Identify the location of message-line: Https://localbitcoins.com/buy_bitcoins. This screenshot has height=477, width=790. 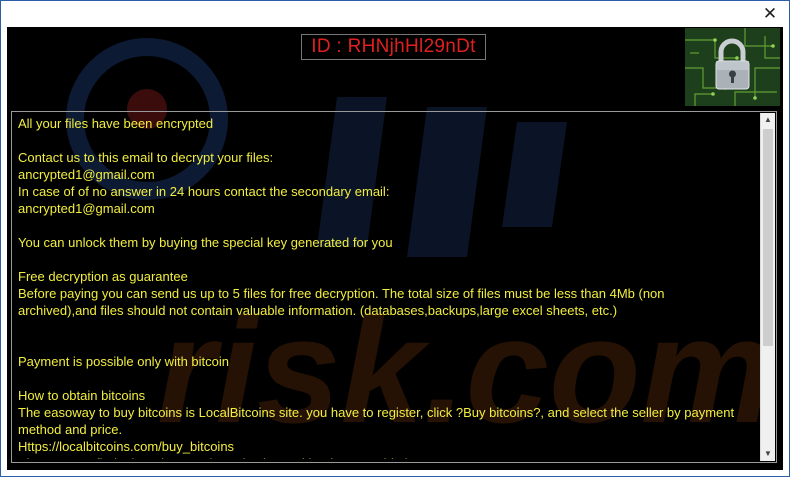
(126, 446).